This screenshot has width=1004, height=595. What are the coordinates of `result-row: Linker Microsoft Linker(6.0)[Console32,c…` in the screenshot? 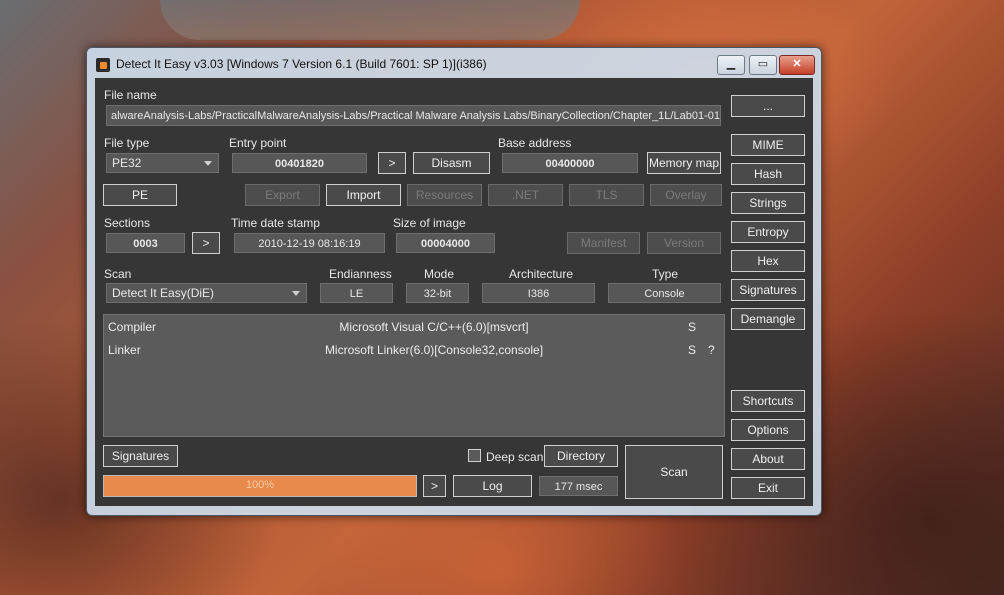 It's located at (414, 350).